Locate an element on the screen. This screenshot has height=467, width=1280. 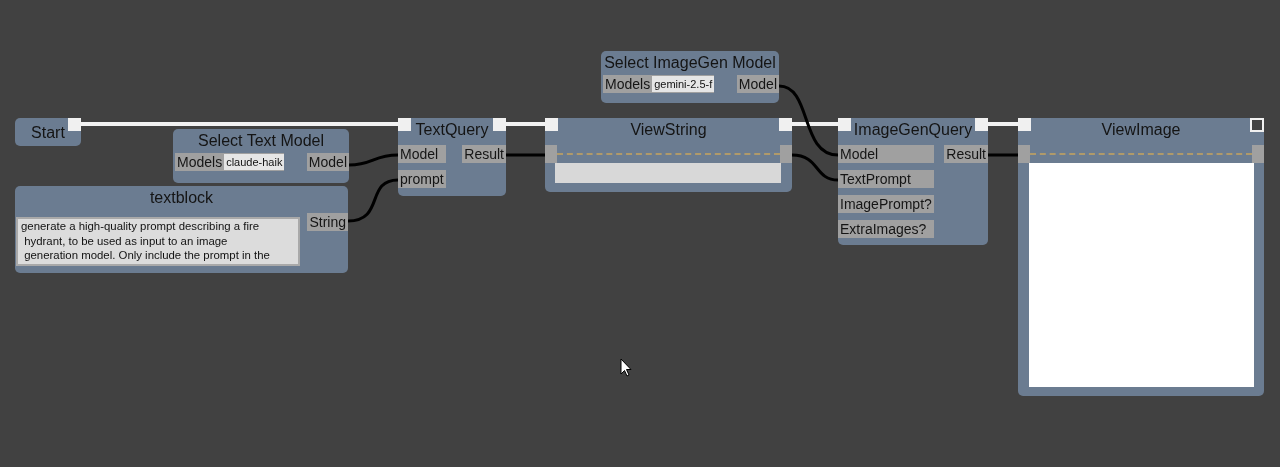
node-card: TextQuery Model prompt Result is located at coordinates (452, 157).